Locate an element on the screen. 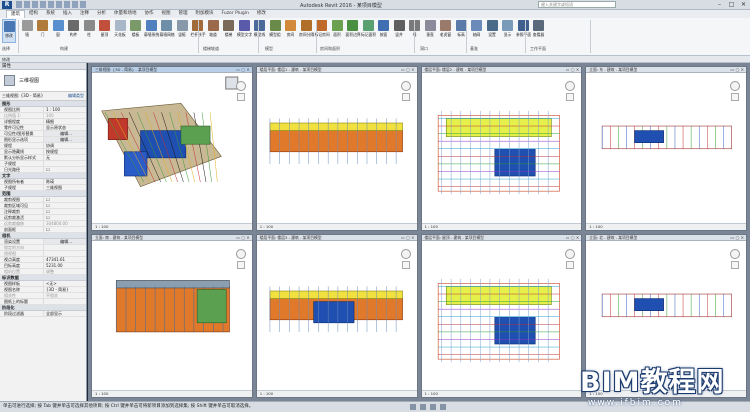 The width and height of the screenshot is (750, 412). property-value: 陈瑛 is located at coordinates (65, 181).